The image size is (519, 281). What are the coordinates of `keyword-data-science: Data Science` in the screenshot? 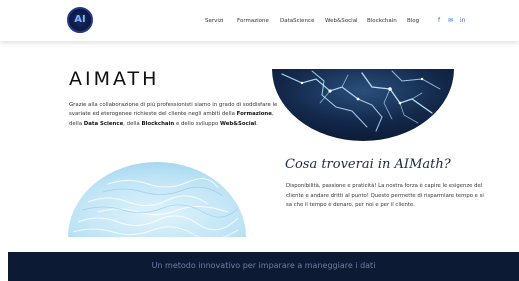 It's located at (103, 123).